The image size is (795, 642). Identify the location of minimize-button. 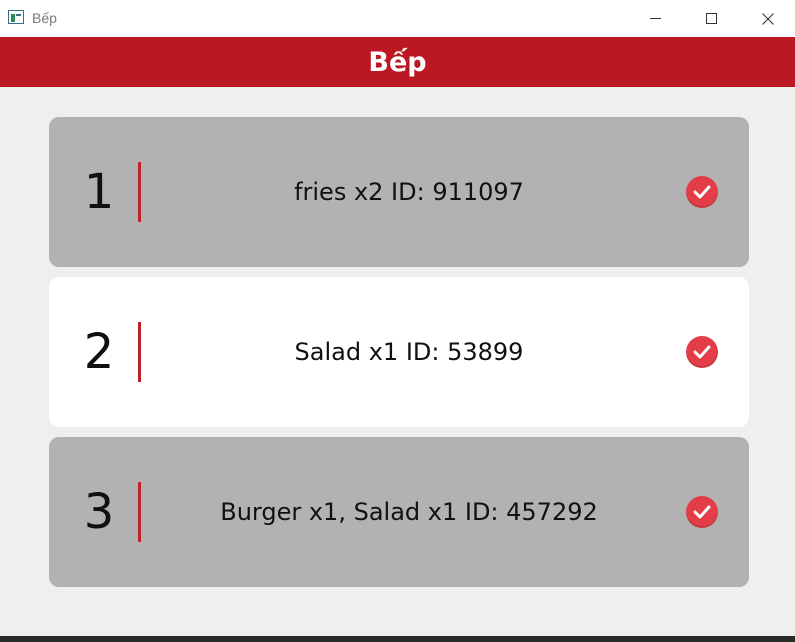
(655, 18).